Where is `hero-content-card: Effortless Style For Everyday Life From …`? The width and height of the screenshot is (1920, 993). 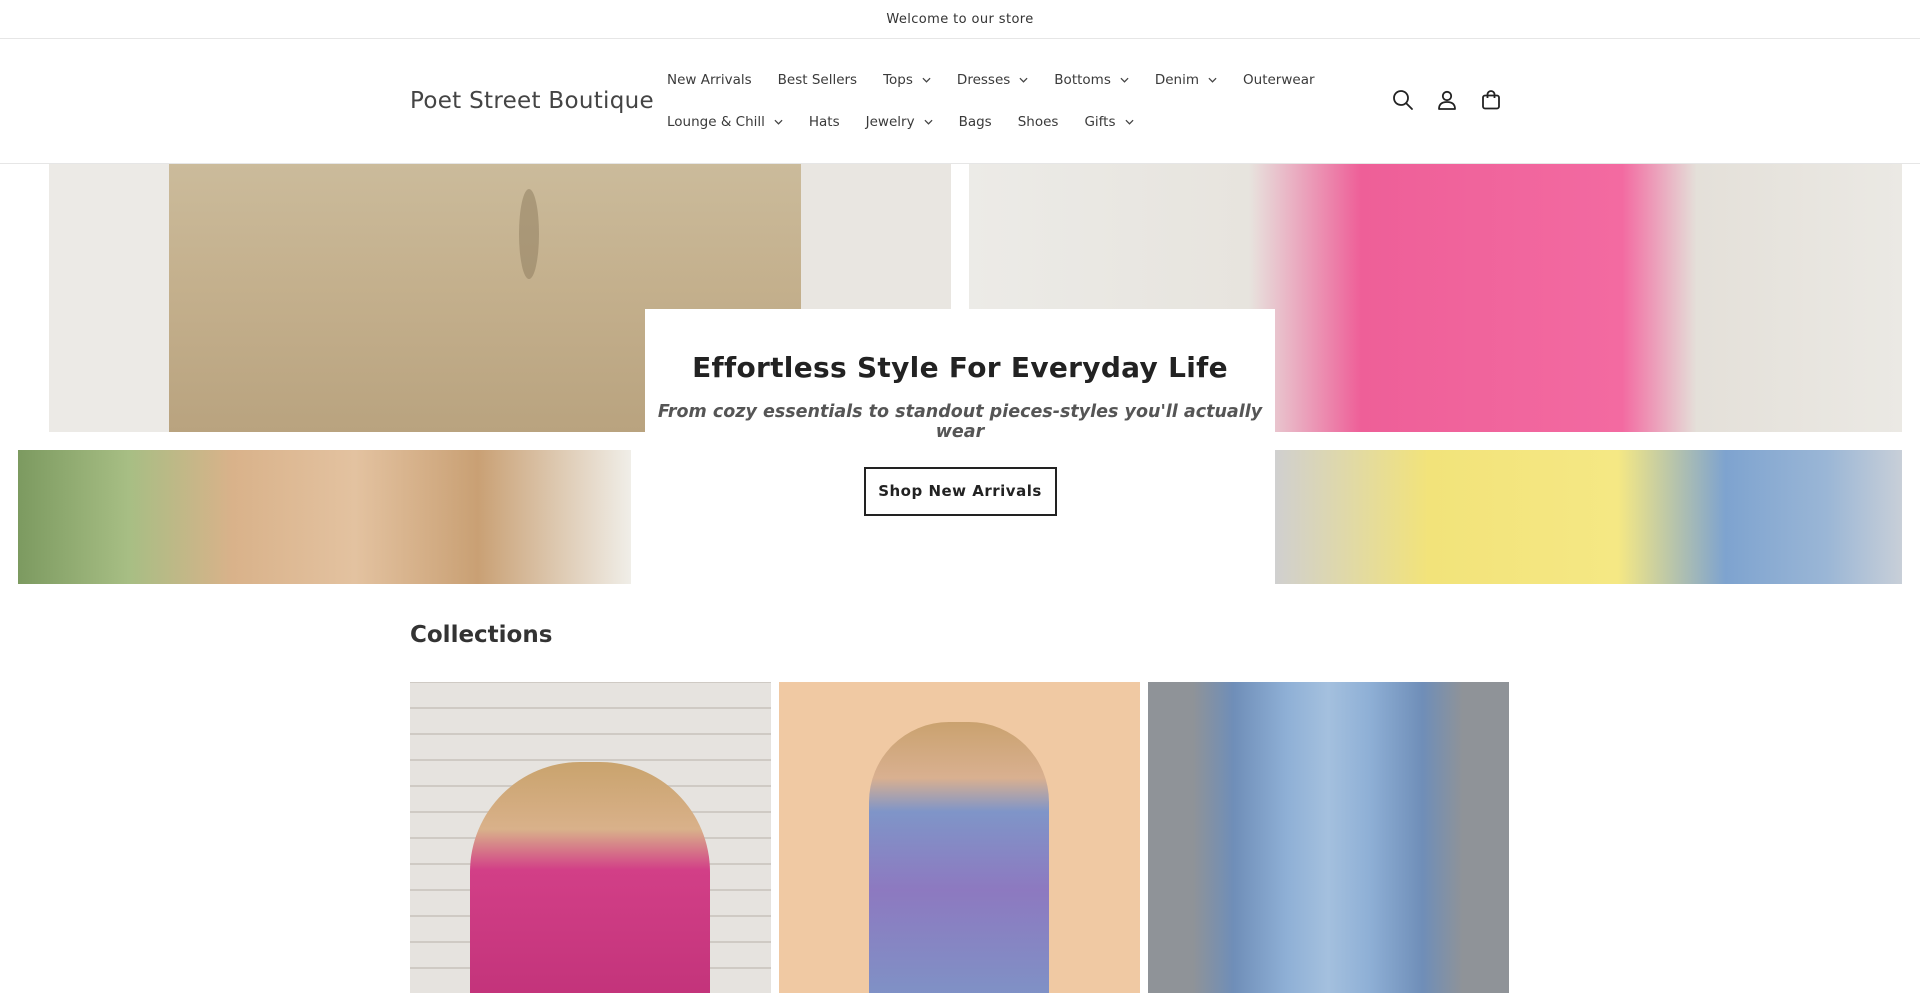
hero-content-card: Effortless Style For Everyday Life From … is located at coordinates (960, 446).